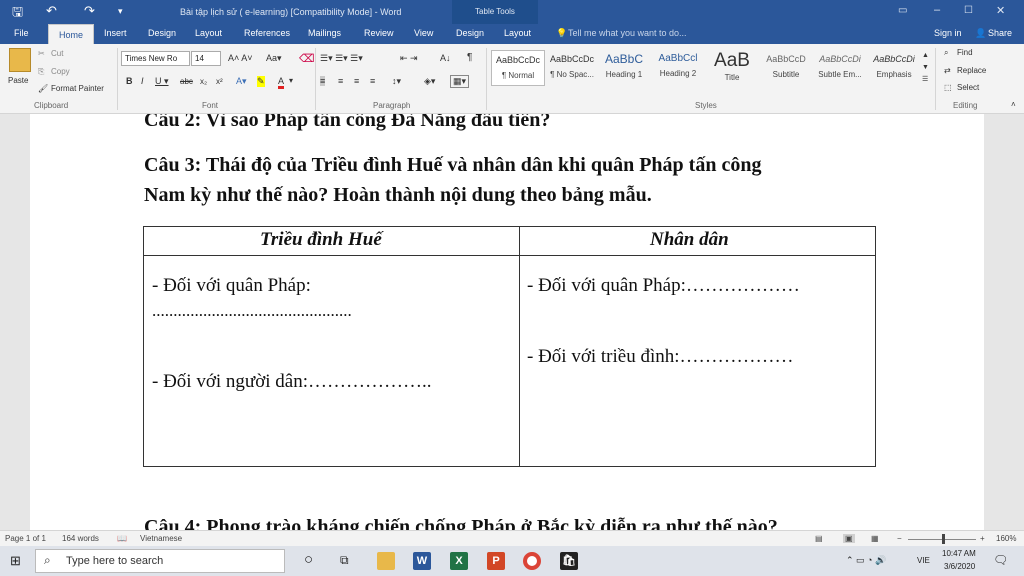 Image resolution: width=1024 pixels, height=576 pixels. Describe the element at coordinates (379, 33) in the screenshot. I see `tab-review: Review` at that location.